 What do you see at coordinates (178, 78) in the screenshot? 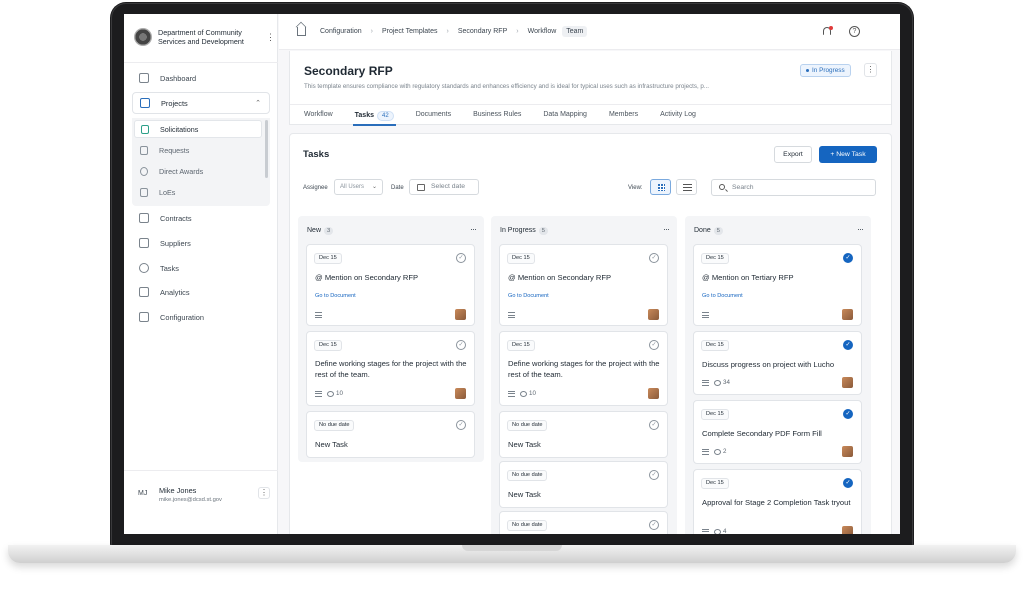
I see `sidebar-item-label: Dashboard` at bounding box center [178, 78].